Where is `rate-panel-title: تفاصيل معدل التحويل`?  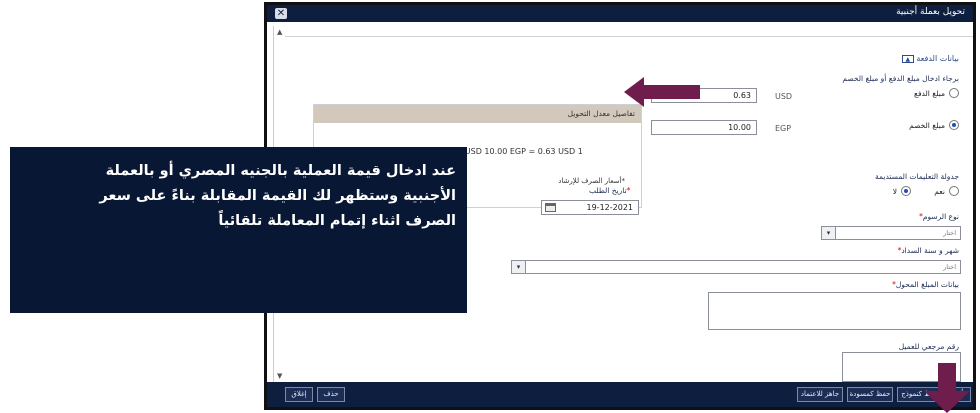
rate-panel-title: تفاصيل معدل التحويل is located at coordinates (601, 113).